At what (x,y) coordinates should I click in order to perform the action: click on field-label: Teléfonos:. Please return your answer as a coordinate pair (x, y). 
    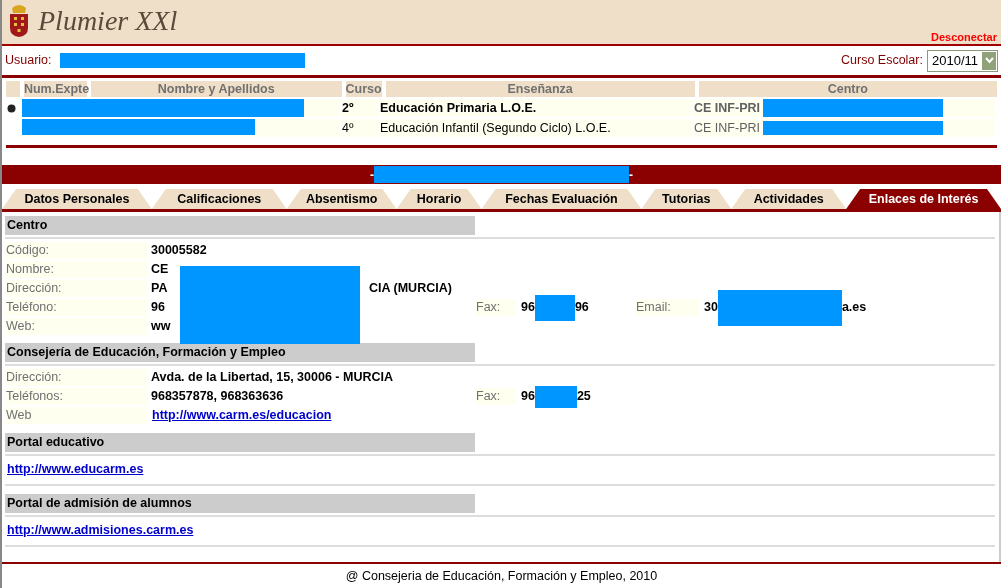
    Looking at the image, I should click on (76, 396).